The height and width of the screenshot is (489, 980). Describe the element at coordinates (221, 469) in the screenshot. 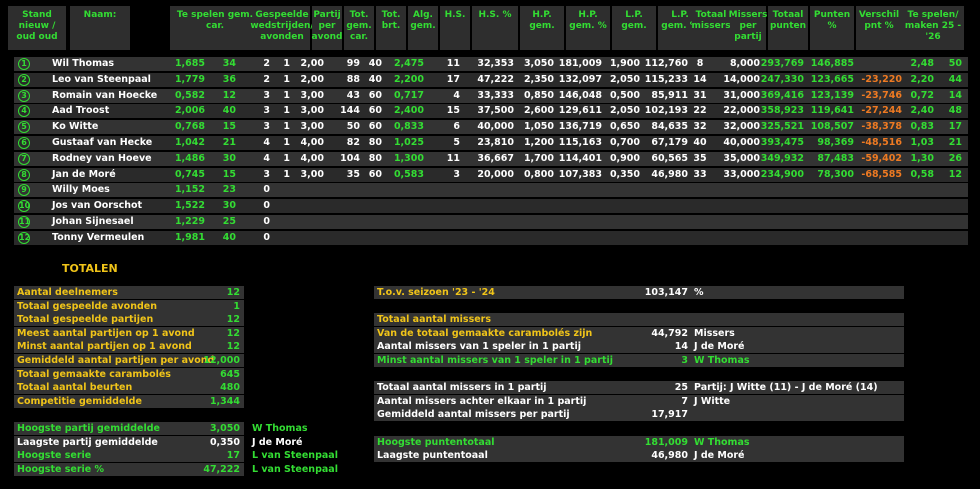

I see `stat-value: 47,222` at that location.